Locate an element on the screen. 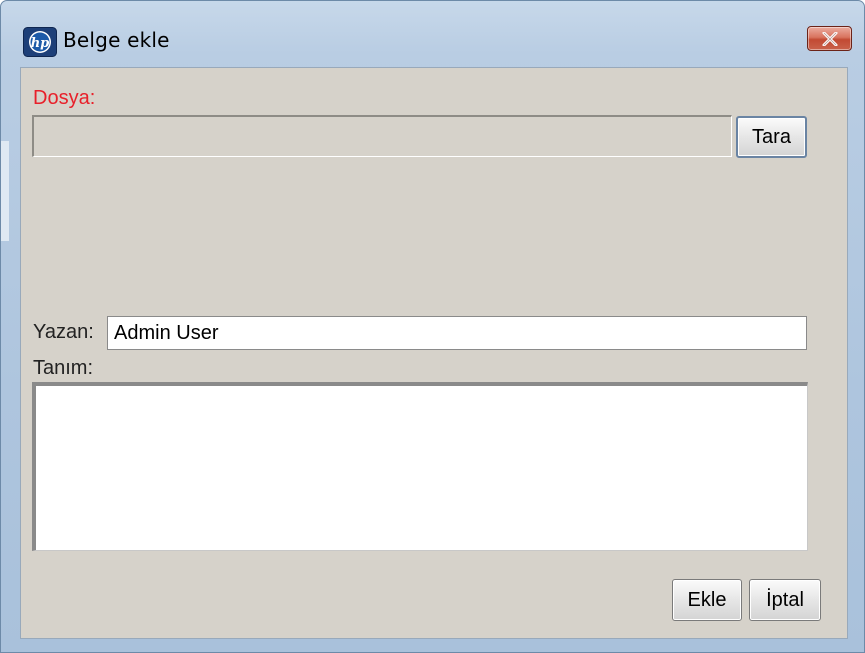 Image resolution: width=865 pixels, height=653 pixels. title-bar: hp Belge ekle is located at coordinates (432, 34).